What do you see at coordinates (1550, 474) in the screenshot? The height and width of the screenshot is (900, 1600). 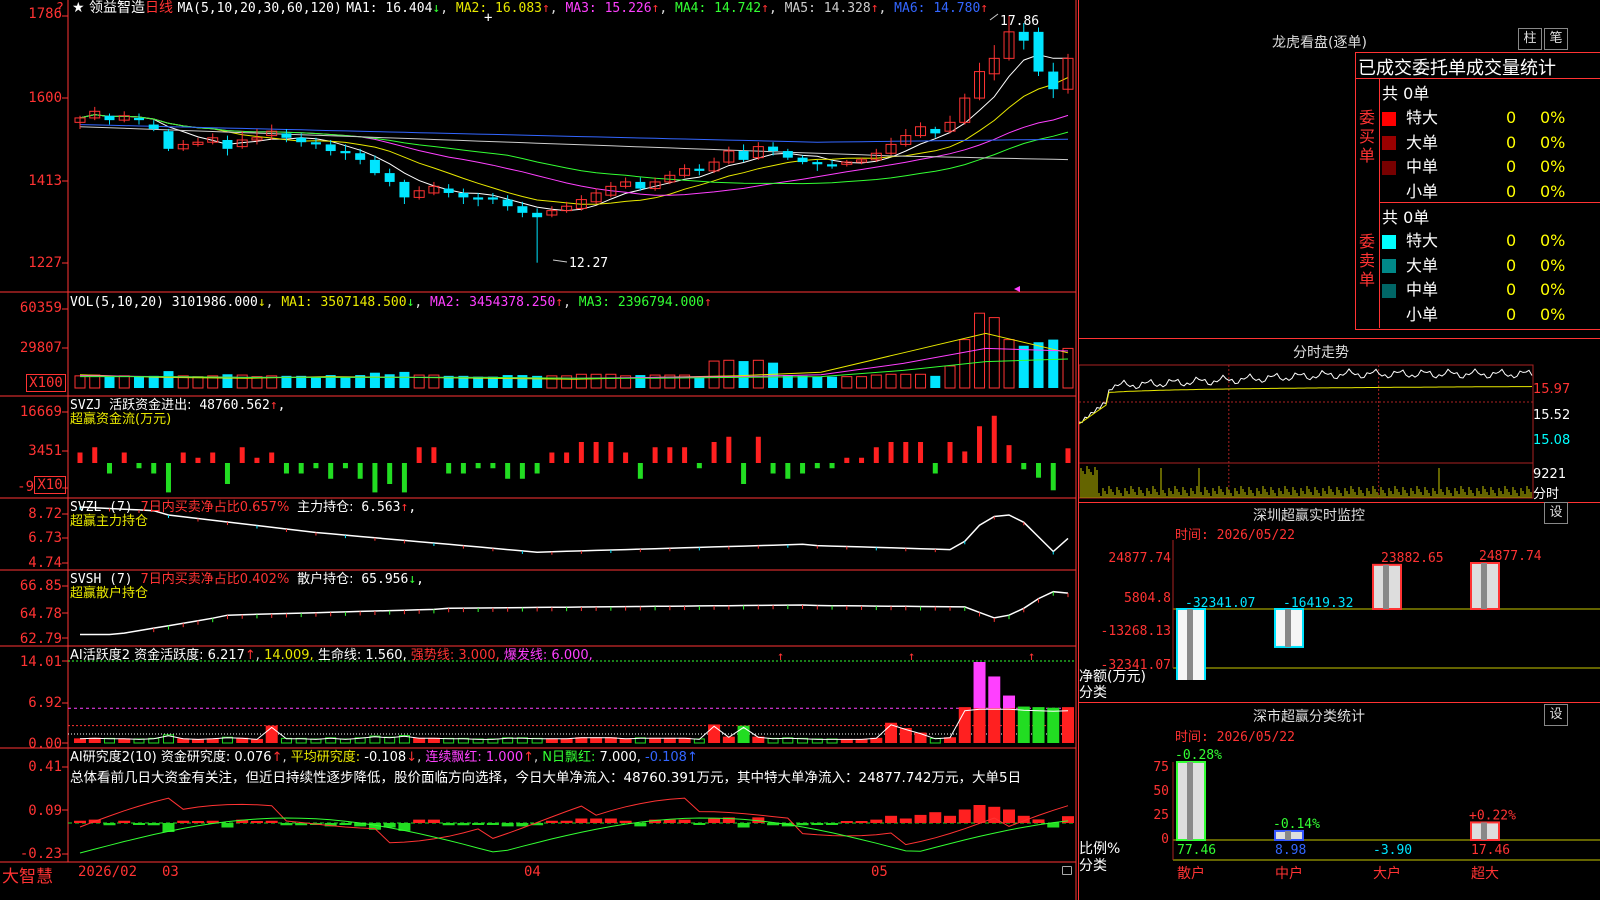 I see `intraday-vol: 9221` at bounding box center [1550, 474].